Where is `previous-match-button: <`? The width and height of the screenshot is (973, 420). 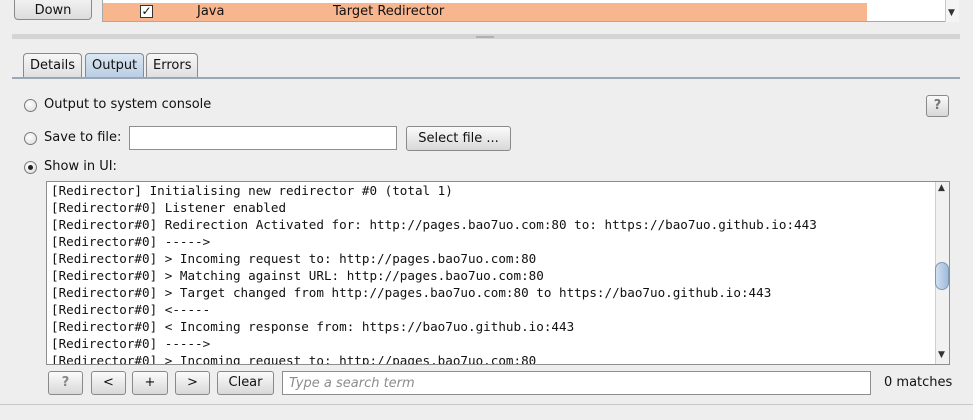
previous-match-button: < is located at coordinates (108, 383).